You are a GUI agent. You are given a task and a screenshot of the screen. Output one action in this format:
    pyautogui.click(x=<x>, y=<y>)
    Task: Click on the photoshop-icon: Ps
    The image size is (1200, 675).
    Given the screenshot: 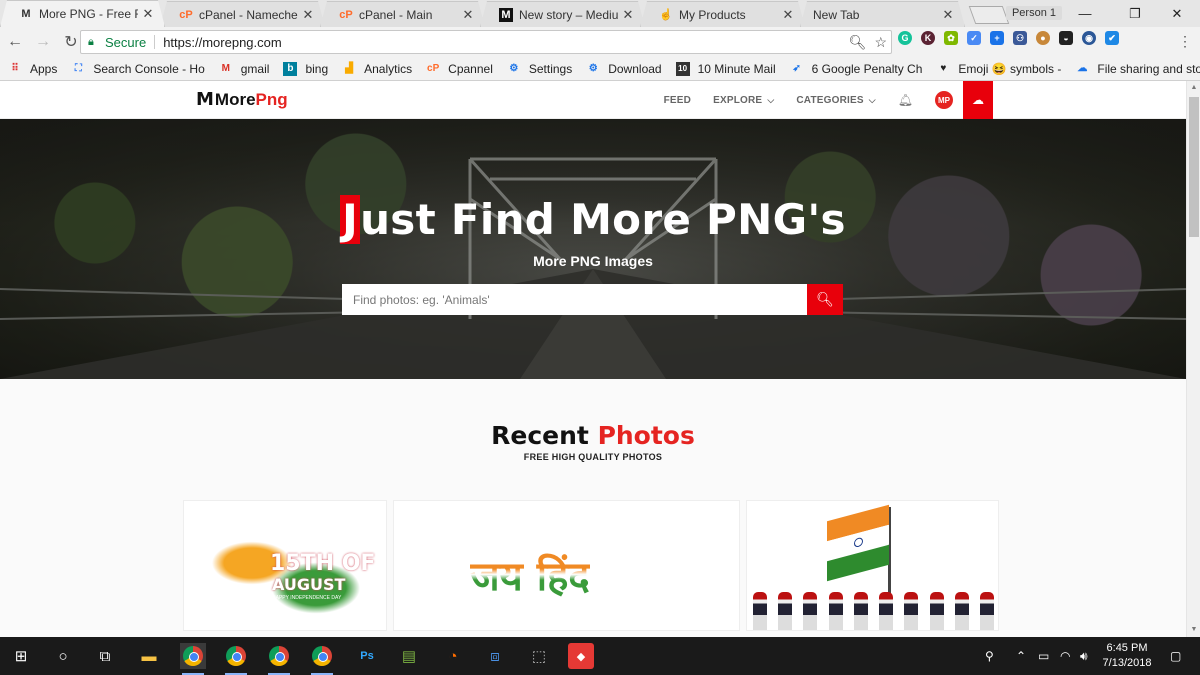 What is the action you would take?
    pyautogui.click(x=367, y=656)
    